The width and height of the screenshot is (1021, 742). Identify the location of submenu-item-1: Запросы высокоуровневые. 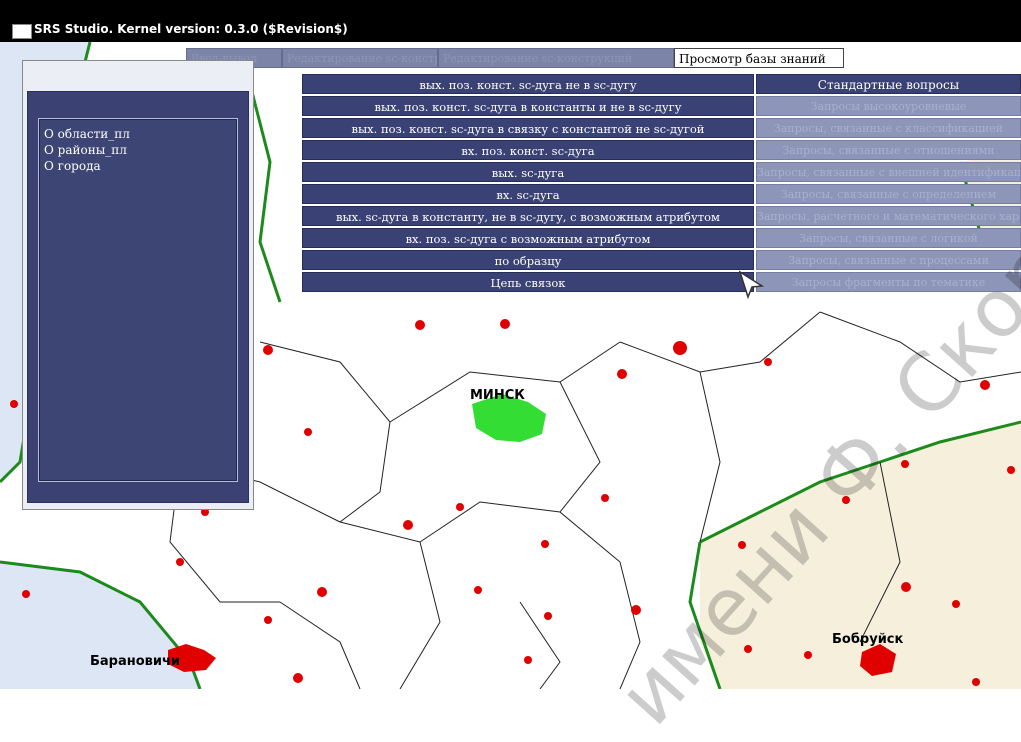
(888, 106).